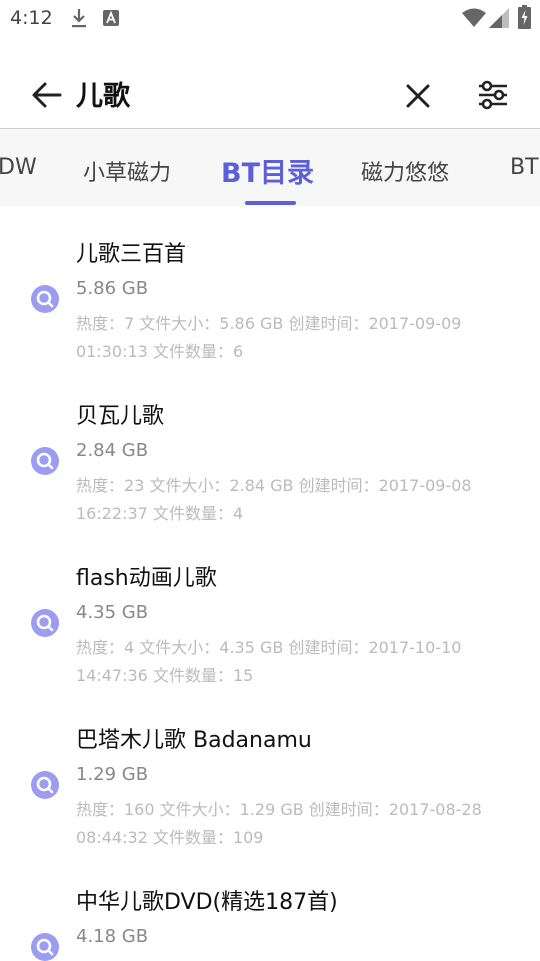  Describe the element at coordinates (112, 450) in the screenshot. I see `item-size: 2.84 GB` at that location.